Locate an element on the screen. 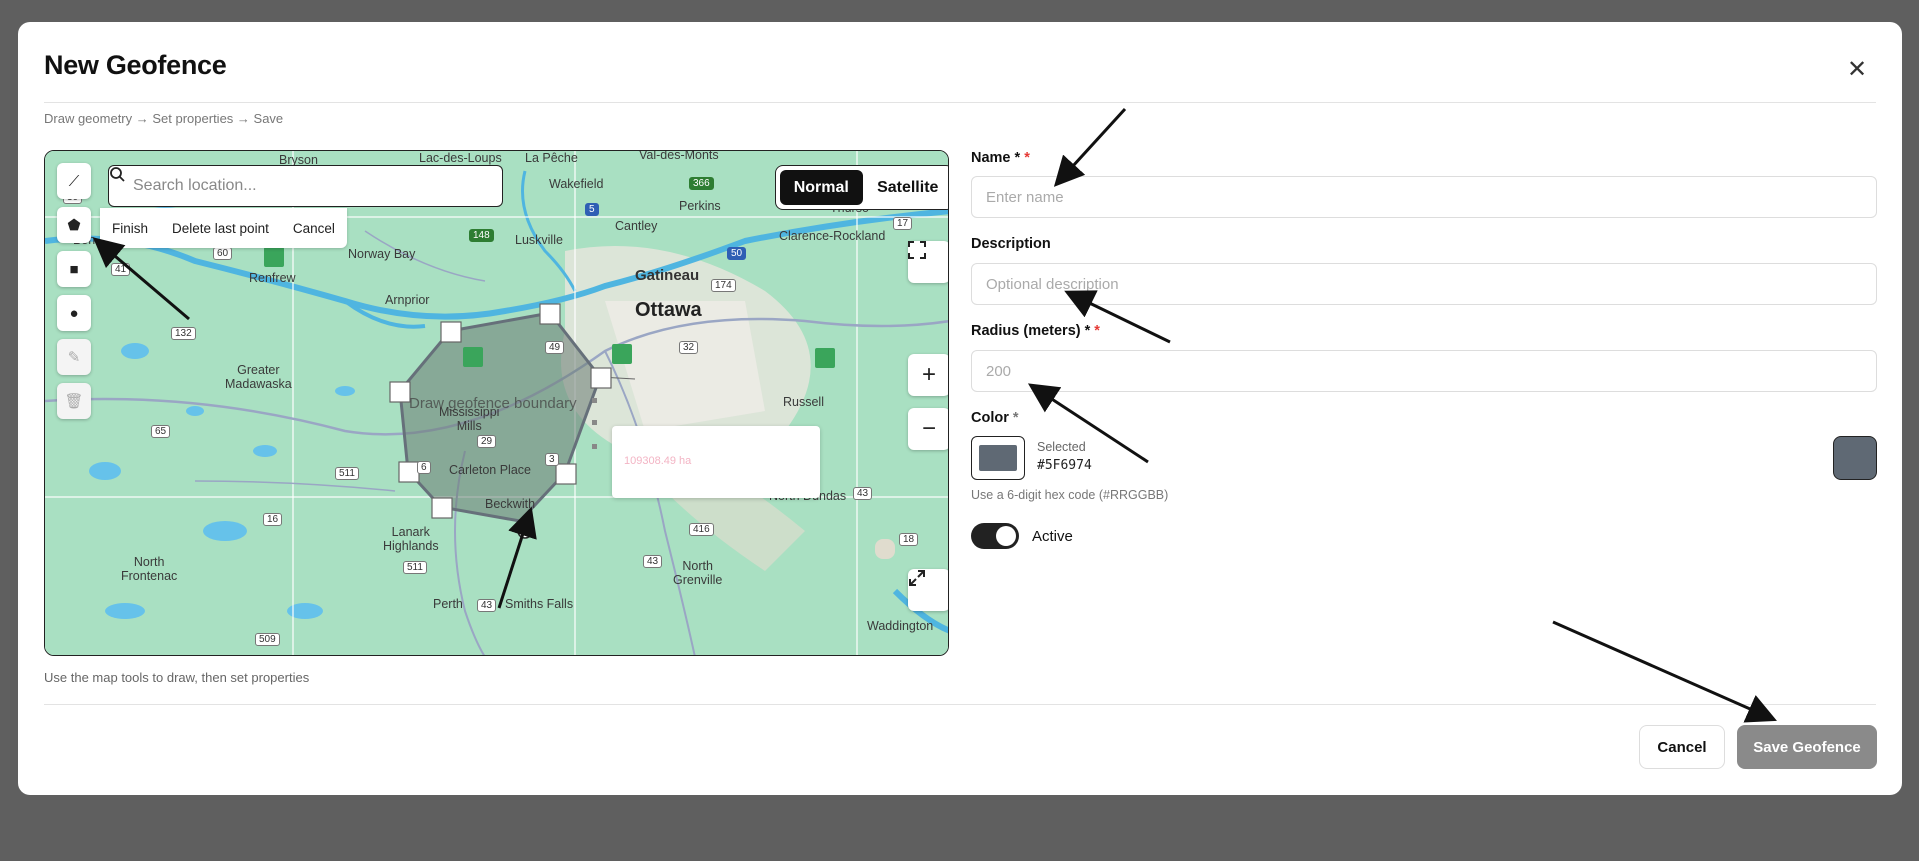  place-label: La Pêche is located at coordinates (551, 158).